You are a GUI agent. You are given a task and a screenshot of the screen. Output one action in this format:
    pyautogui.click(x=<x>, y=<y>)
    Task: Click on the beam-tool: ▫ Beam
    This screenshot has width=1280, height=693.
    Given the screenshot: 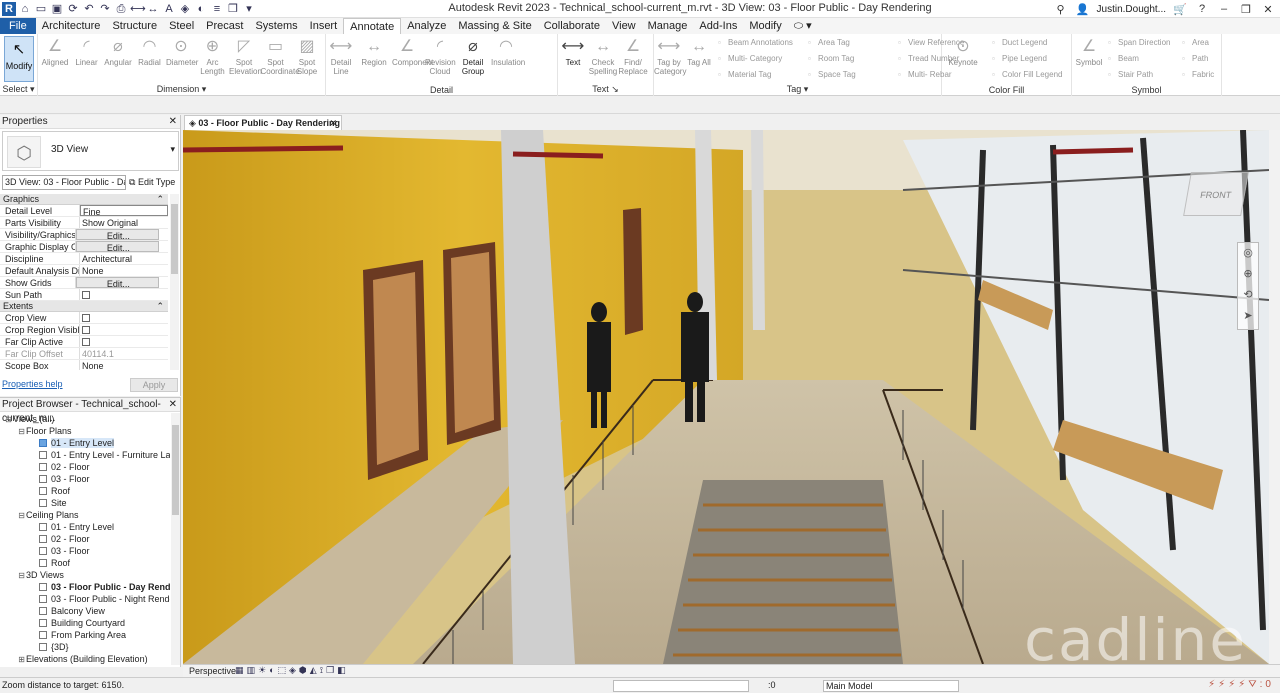 What is the action you would take?
    pyautogui.click(x=1123, y=59)
    